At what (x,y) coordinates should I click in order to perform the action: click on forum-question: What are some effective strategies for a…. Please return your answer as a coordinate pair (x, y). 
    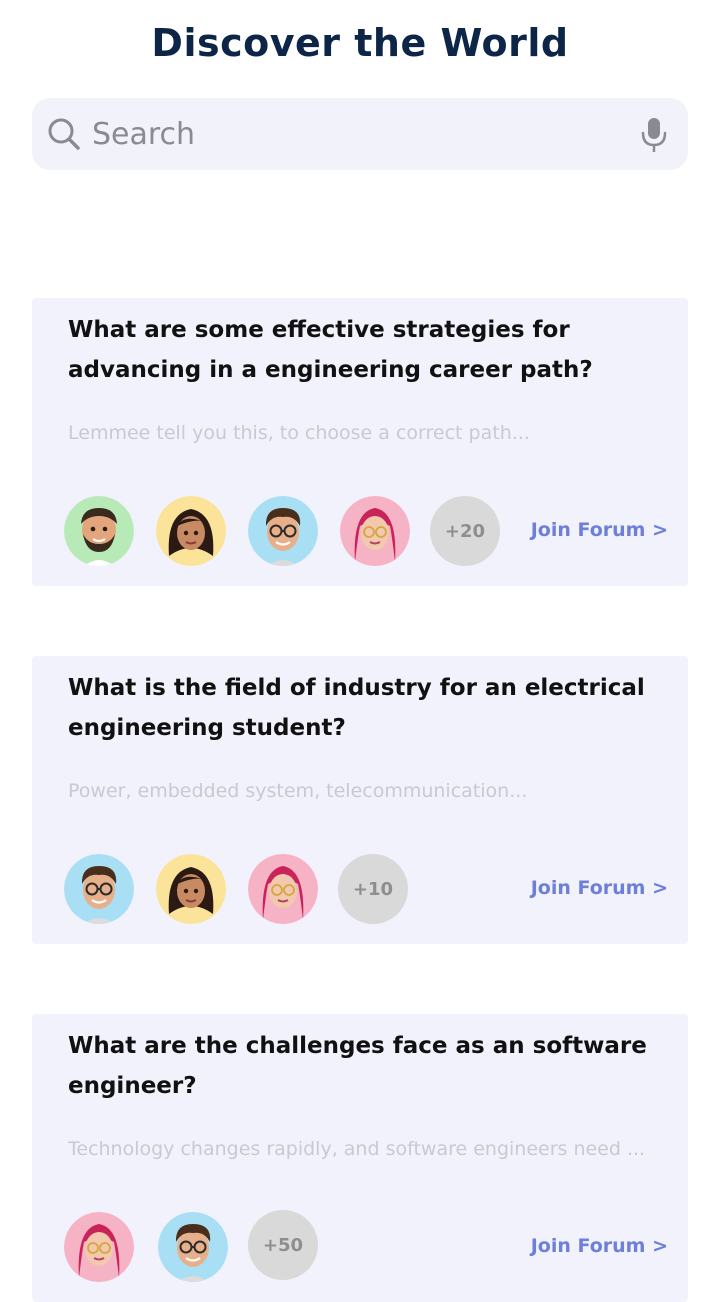
    Looking at the image, I should click on (330, 350).